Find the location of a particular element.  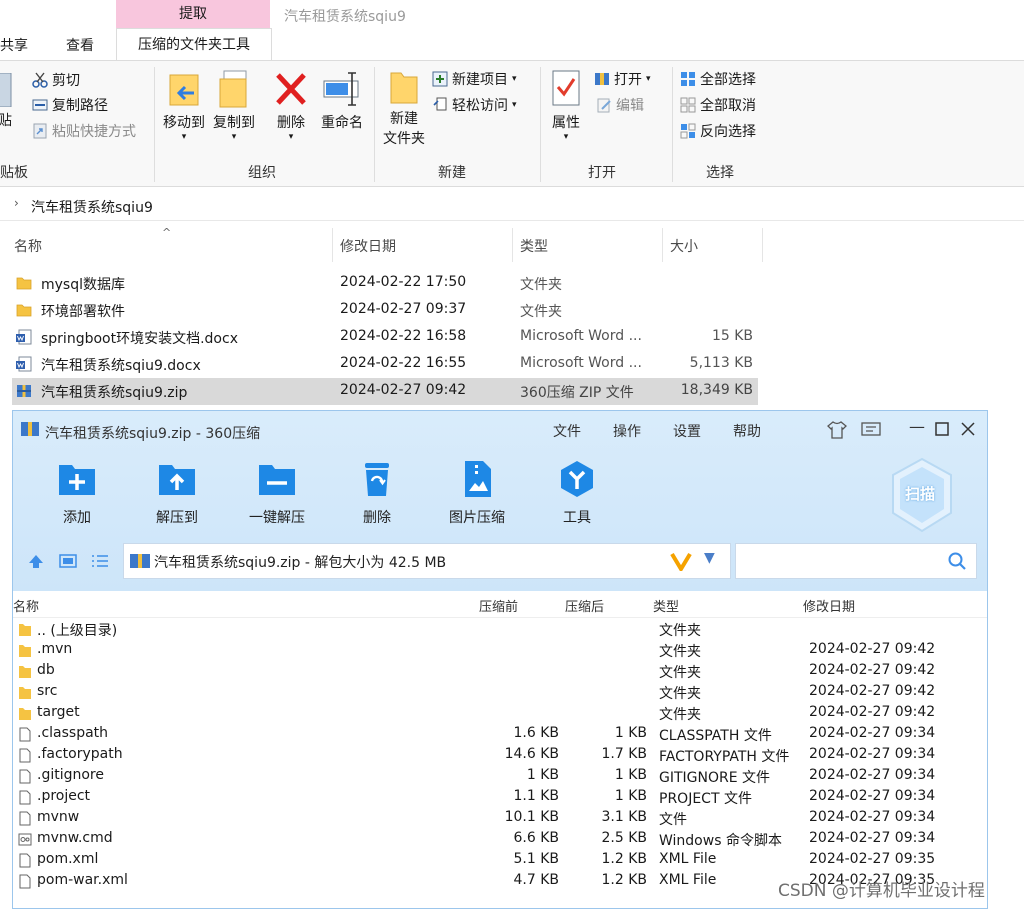

zip-row-name: pom.xml is located at coordinates (68, 859).